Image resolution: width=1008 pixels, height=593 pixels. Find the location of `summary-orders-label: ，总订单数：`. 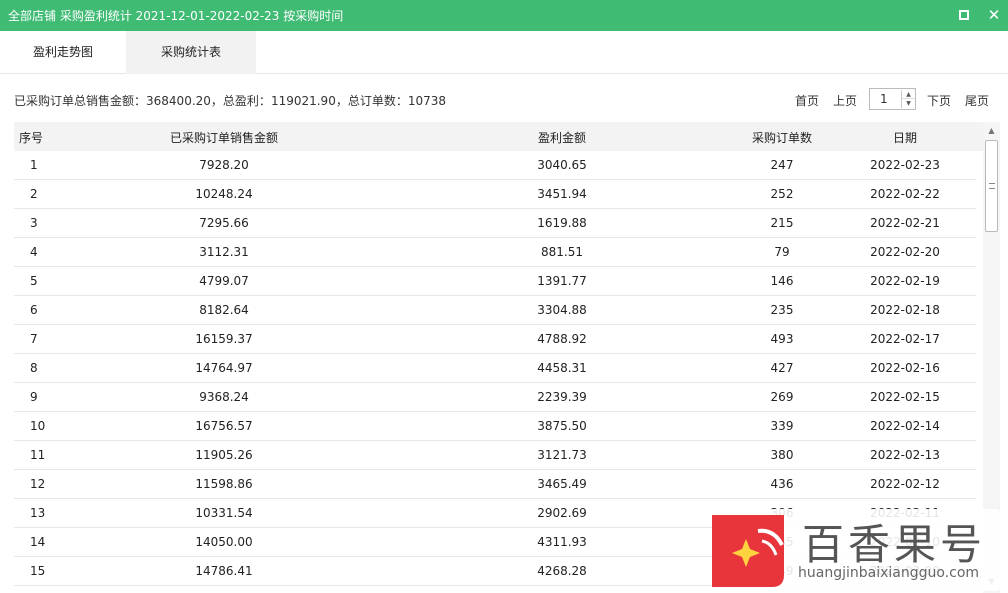

summary-orders-label: ，总订单数： is located at coordinates (371, 101).